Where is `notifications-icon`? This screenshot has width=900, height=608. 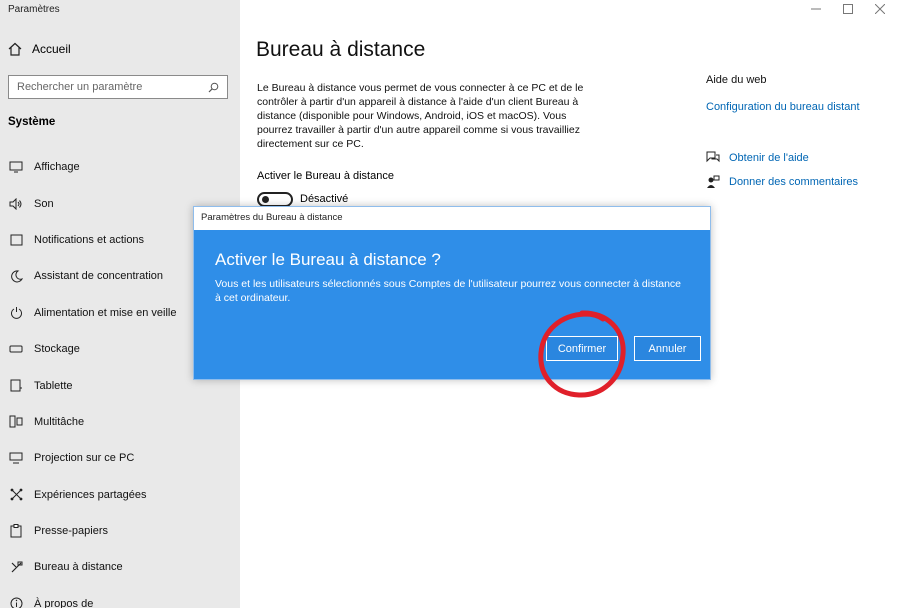
notifications-icon is located at coordinates (16, 240).